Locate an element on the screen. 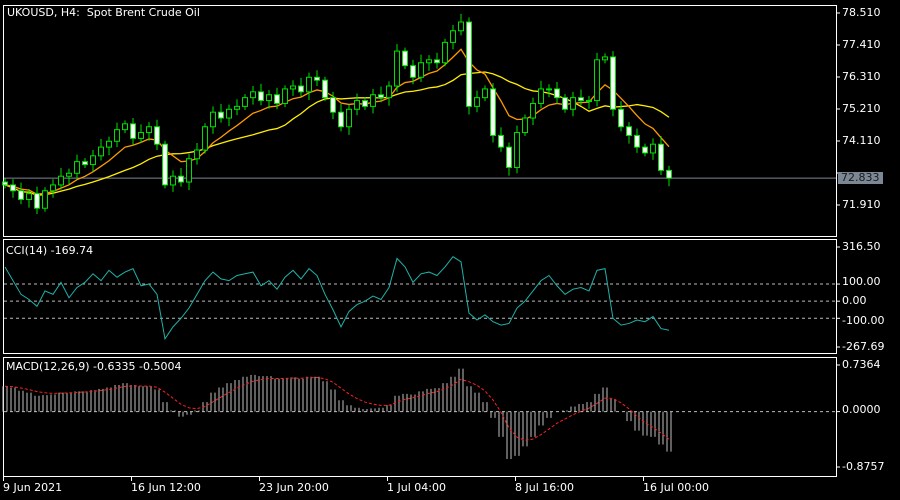  macd-tick: 0.7364 is located at coordinates (861, 364).